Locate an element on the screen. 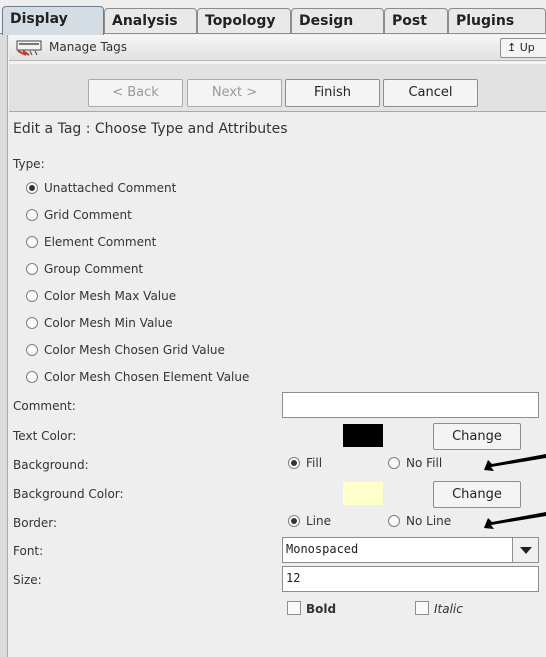  bold-checkbox: Bold is located at coordinates (311, 608).